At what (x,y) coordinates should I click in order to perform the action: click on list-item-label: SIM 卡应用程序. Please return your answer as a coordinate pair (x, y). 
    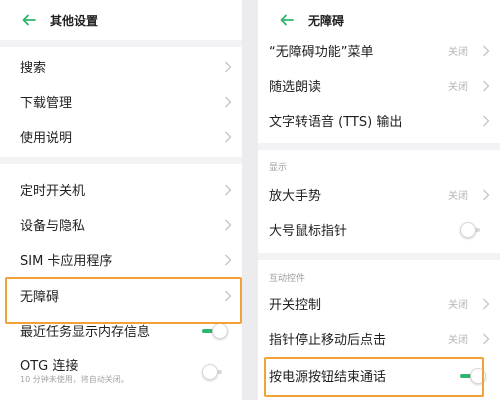
    Looking at the image, I should click on (66, 261).